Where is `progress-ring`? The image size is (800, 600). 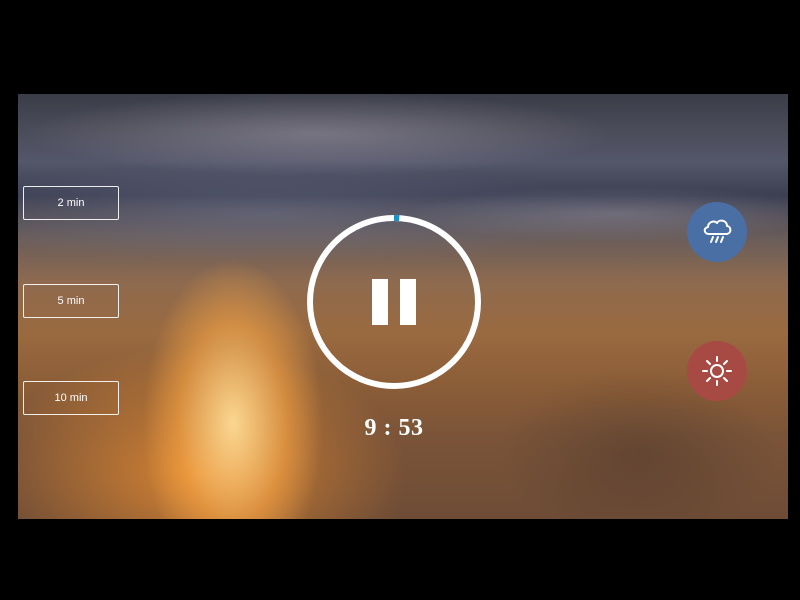
progress-ring is located at coordinates (394, 302).